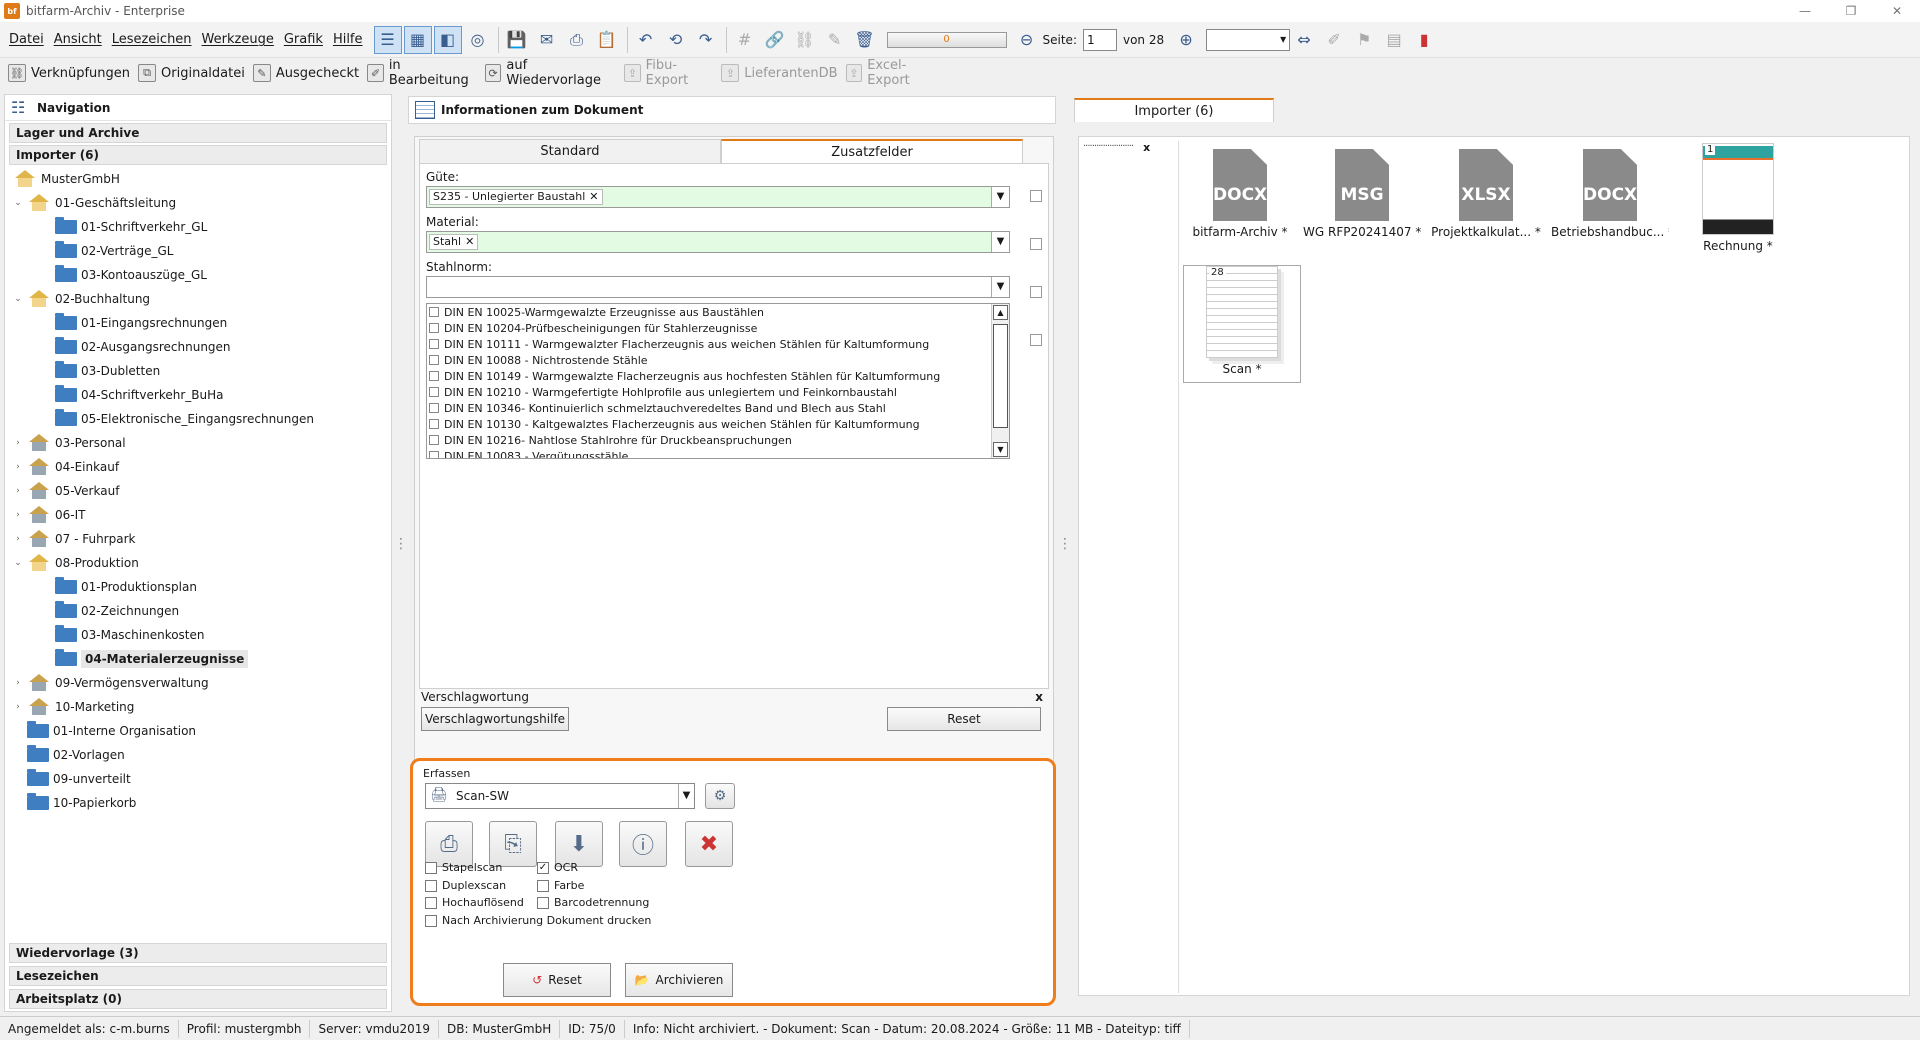 This screenshot has height=1040, width=1920. I want to click on nav-section: Importer (6), so click(198, 155).